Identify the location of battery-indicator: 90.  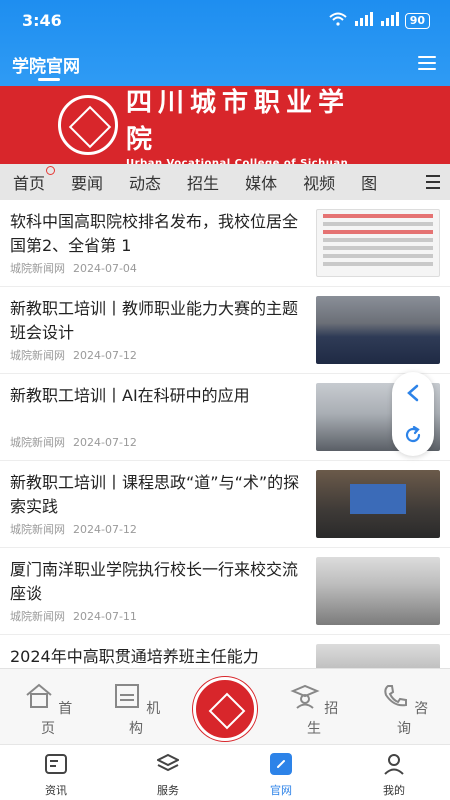
(417, 20).